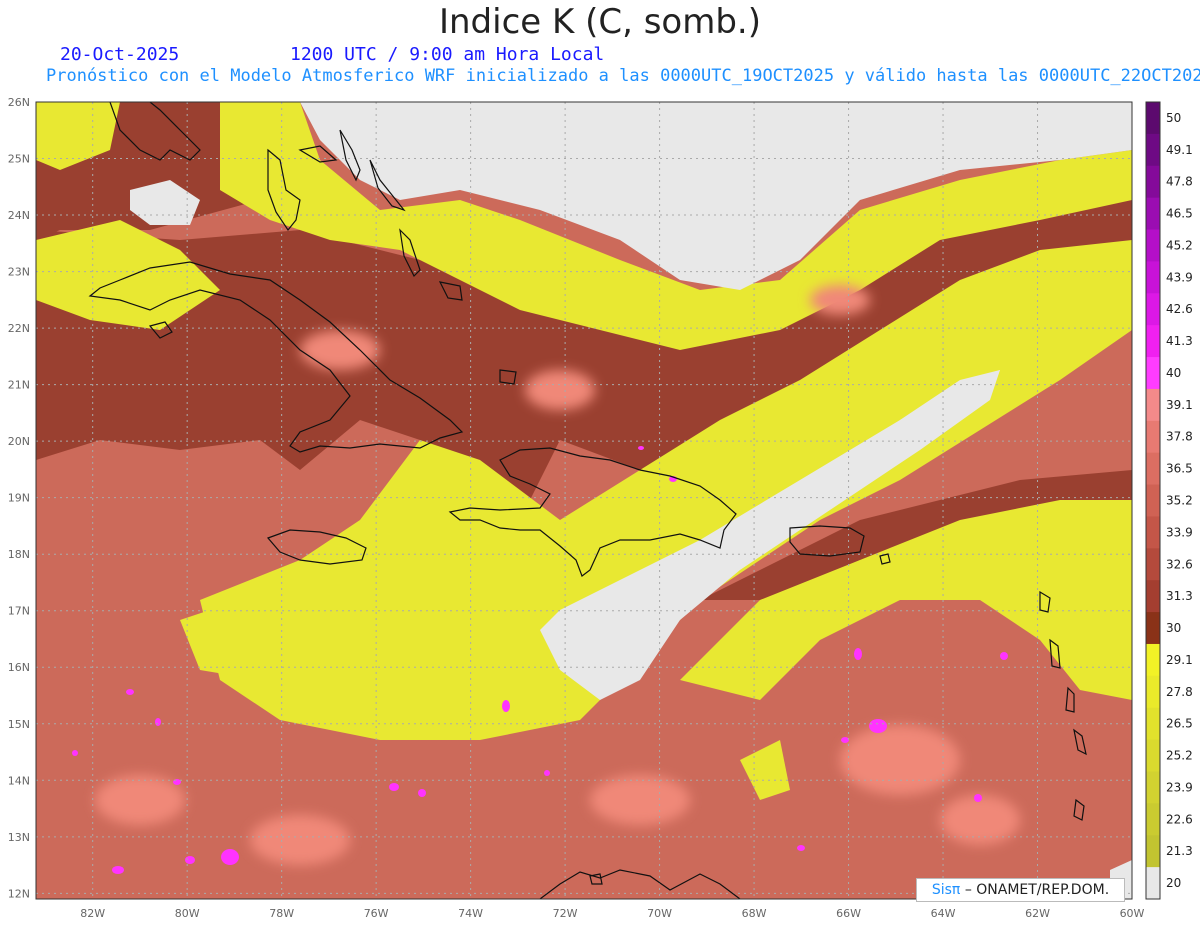 The width and height of the screenshot is (1200, 927). I want to click on legend-level-label: 27.8, so click(1179, 692).